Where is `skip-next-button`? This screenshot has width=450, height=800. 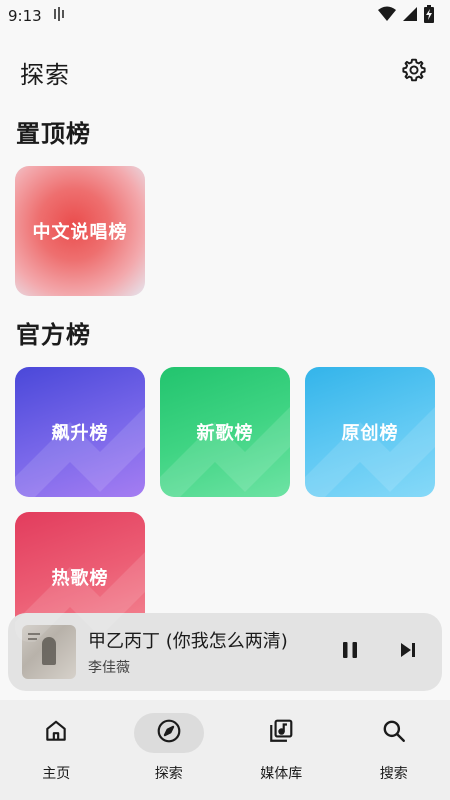
skip-next-button is located at coordinates (408, 652).